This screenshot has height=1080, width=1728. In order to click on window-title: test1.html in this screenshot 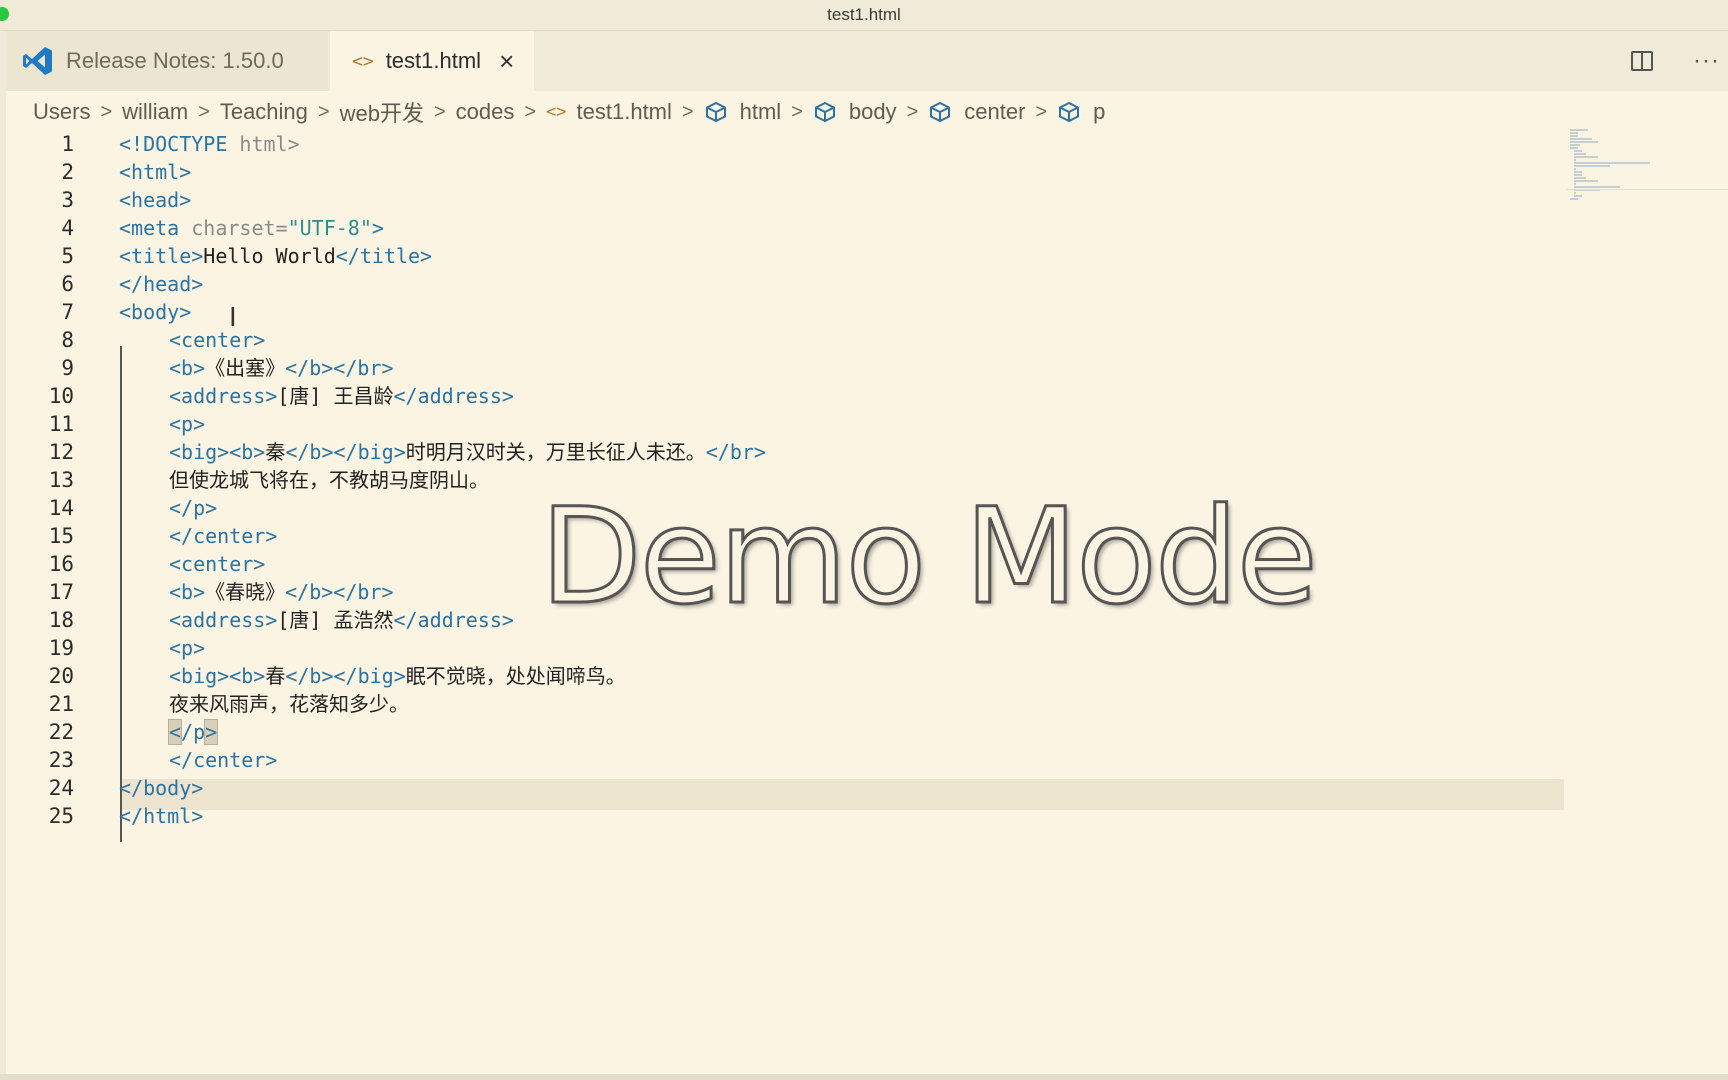, I will do `click(864, 14)`.